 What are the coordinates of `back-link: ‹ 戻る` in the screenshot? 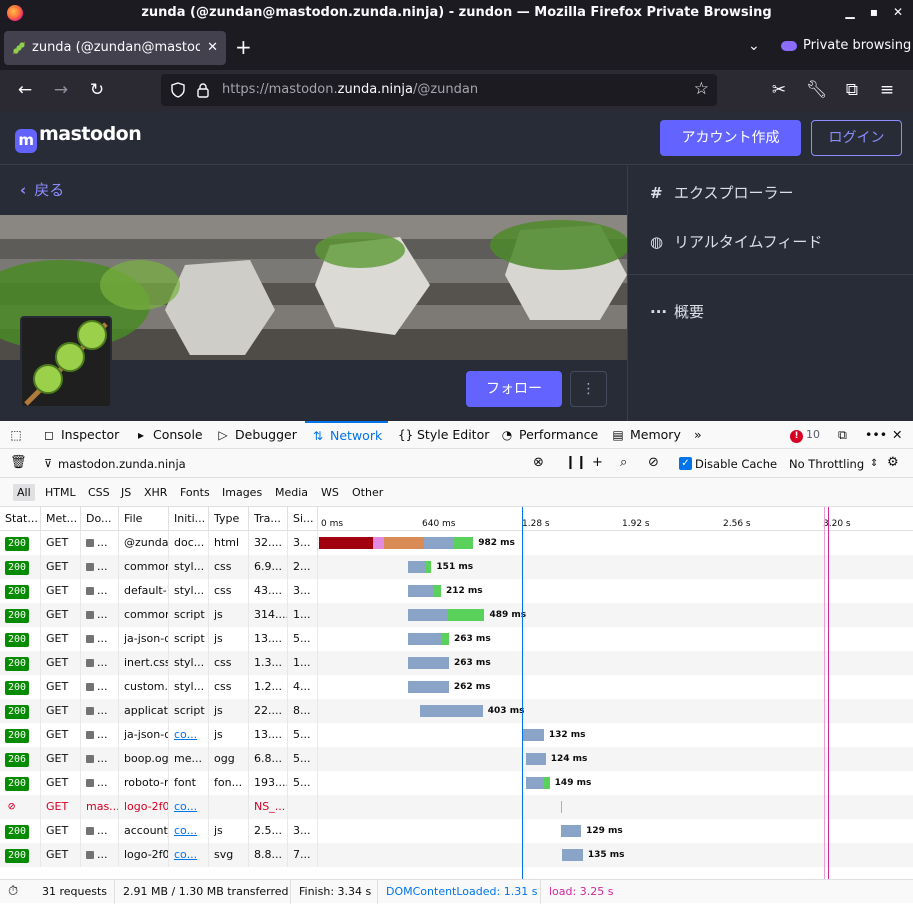 It's located at (42, 189).